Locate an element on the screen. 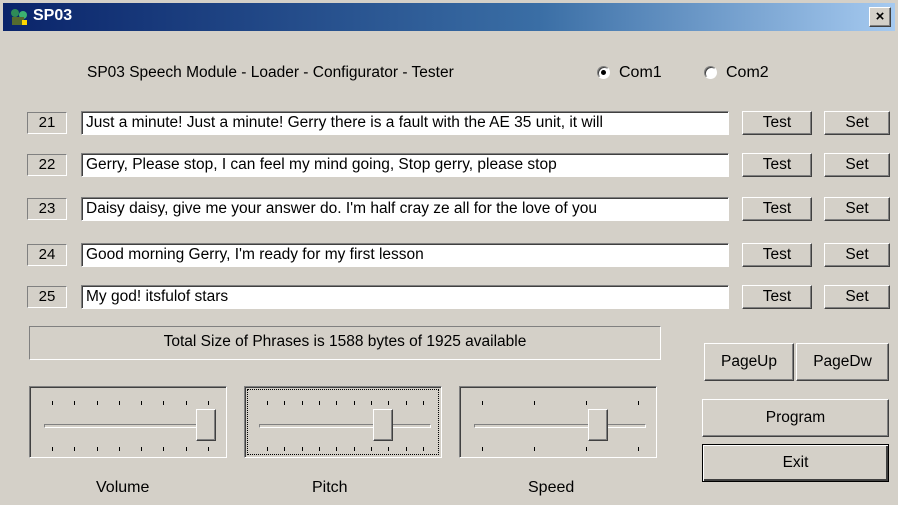  speed-label: Speed is located at coordinates (551, 487).